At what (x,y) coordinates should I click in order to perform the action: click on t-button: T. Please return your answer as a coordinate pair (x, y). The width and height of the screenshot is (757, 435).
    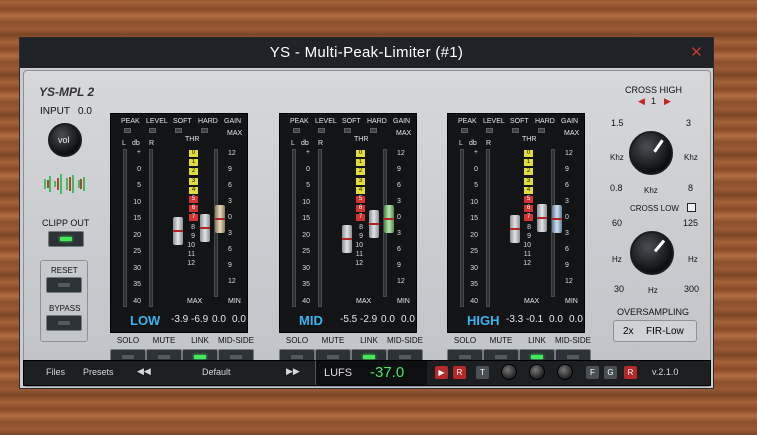
    Looking at the image, I should click on (482, 372).